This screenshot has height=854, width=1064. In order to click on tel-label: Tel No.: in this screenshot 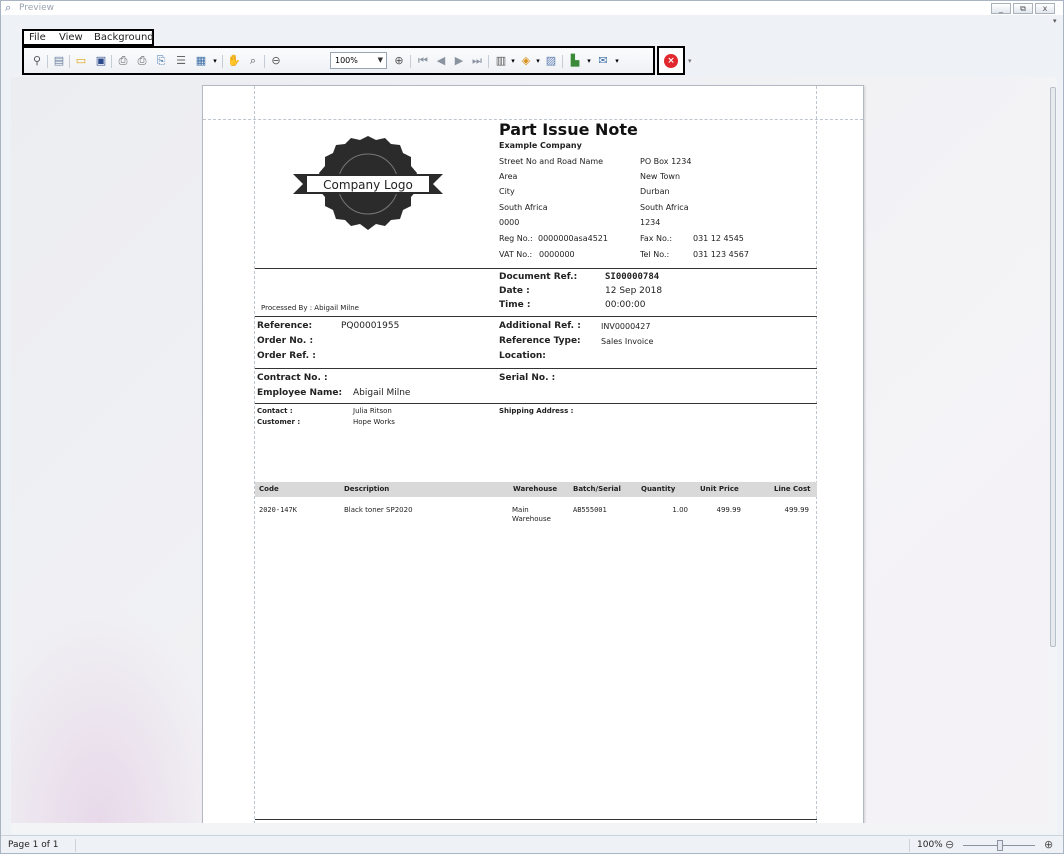, I will do `click(655, 254)`.